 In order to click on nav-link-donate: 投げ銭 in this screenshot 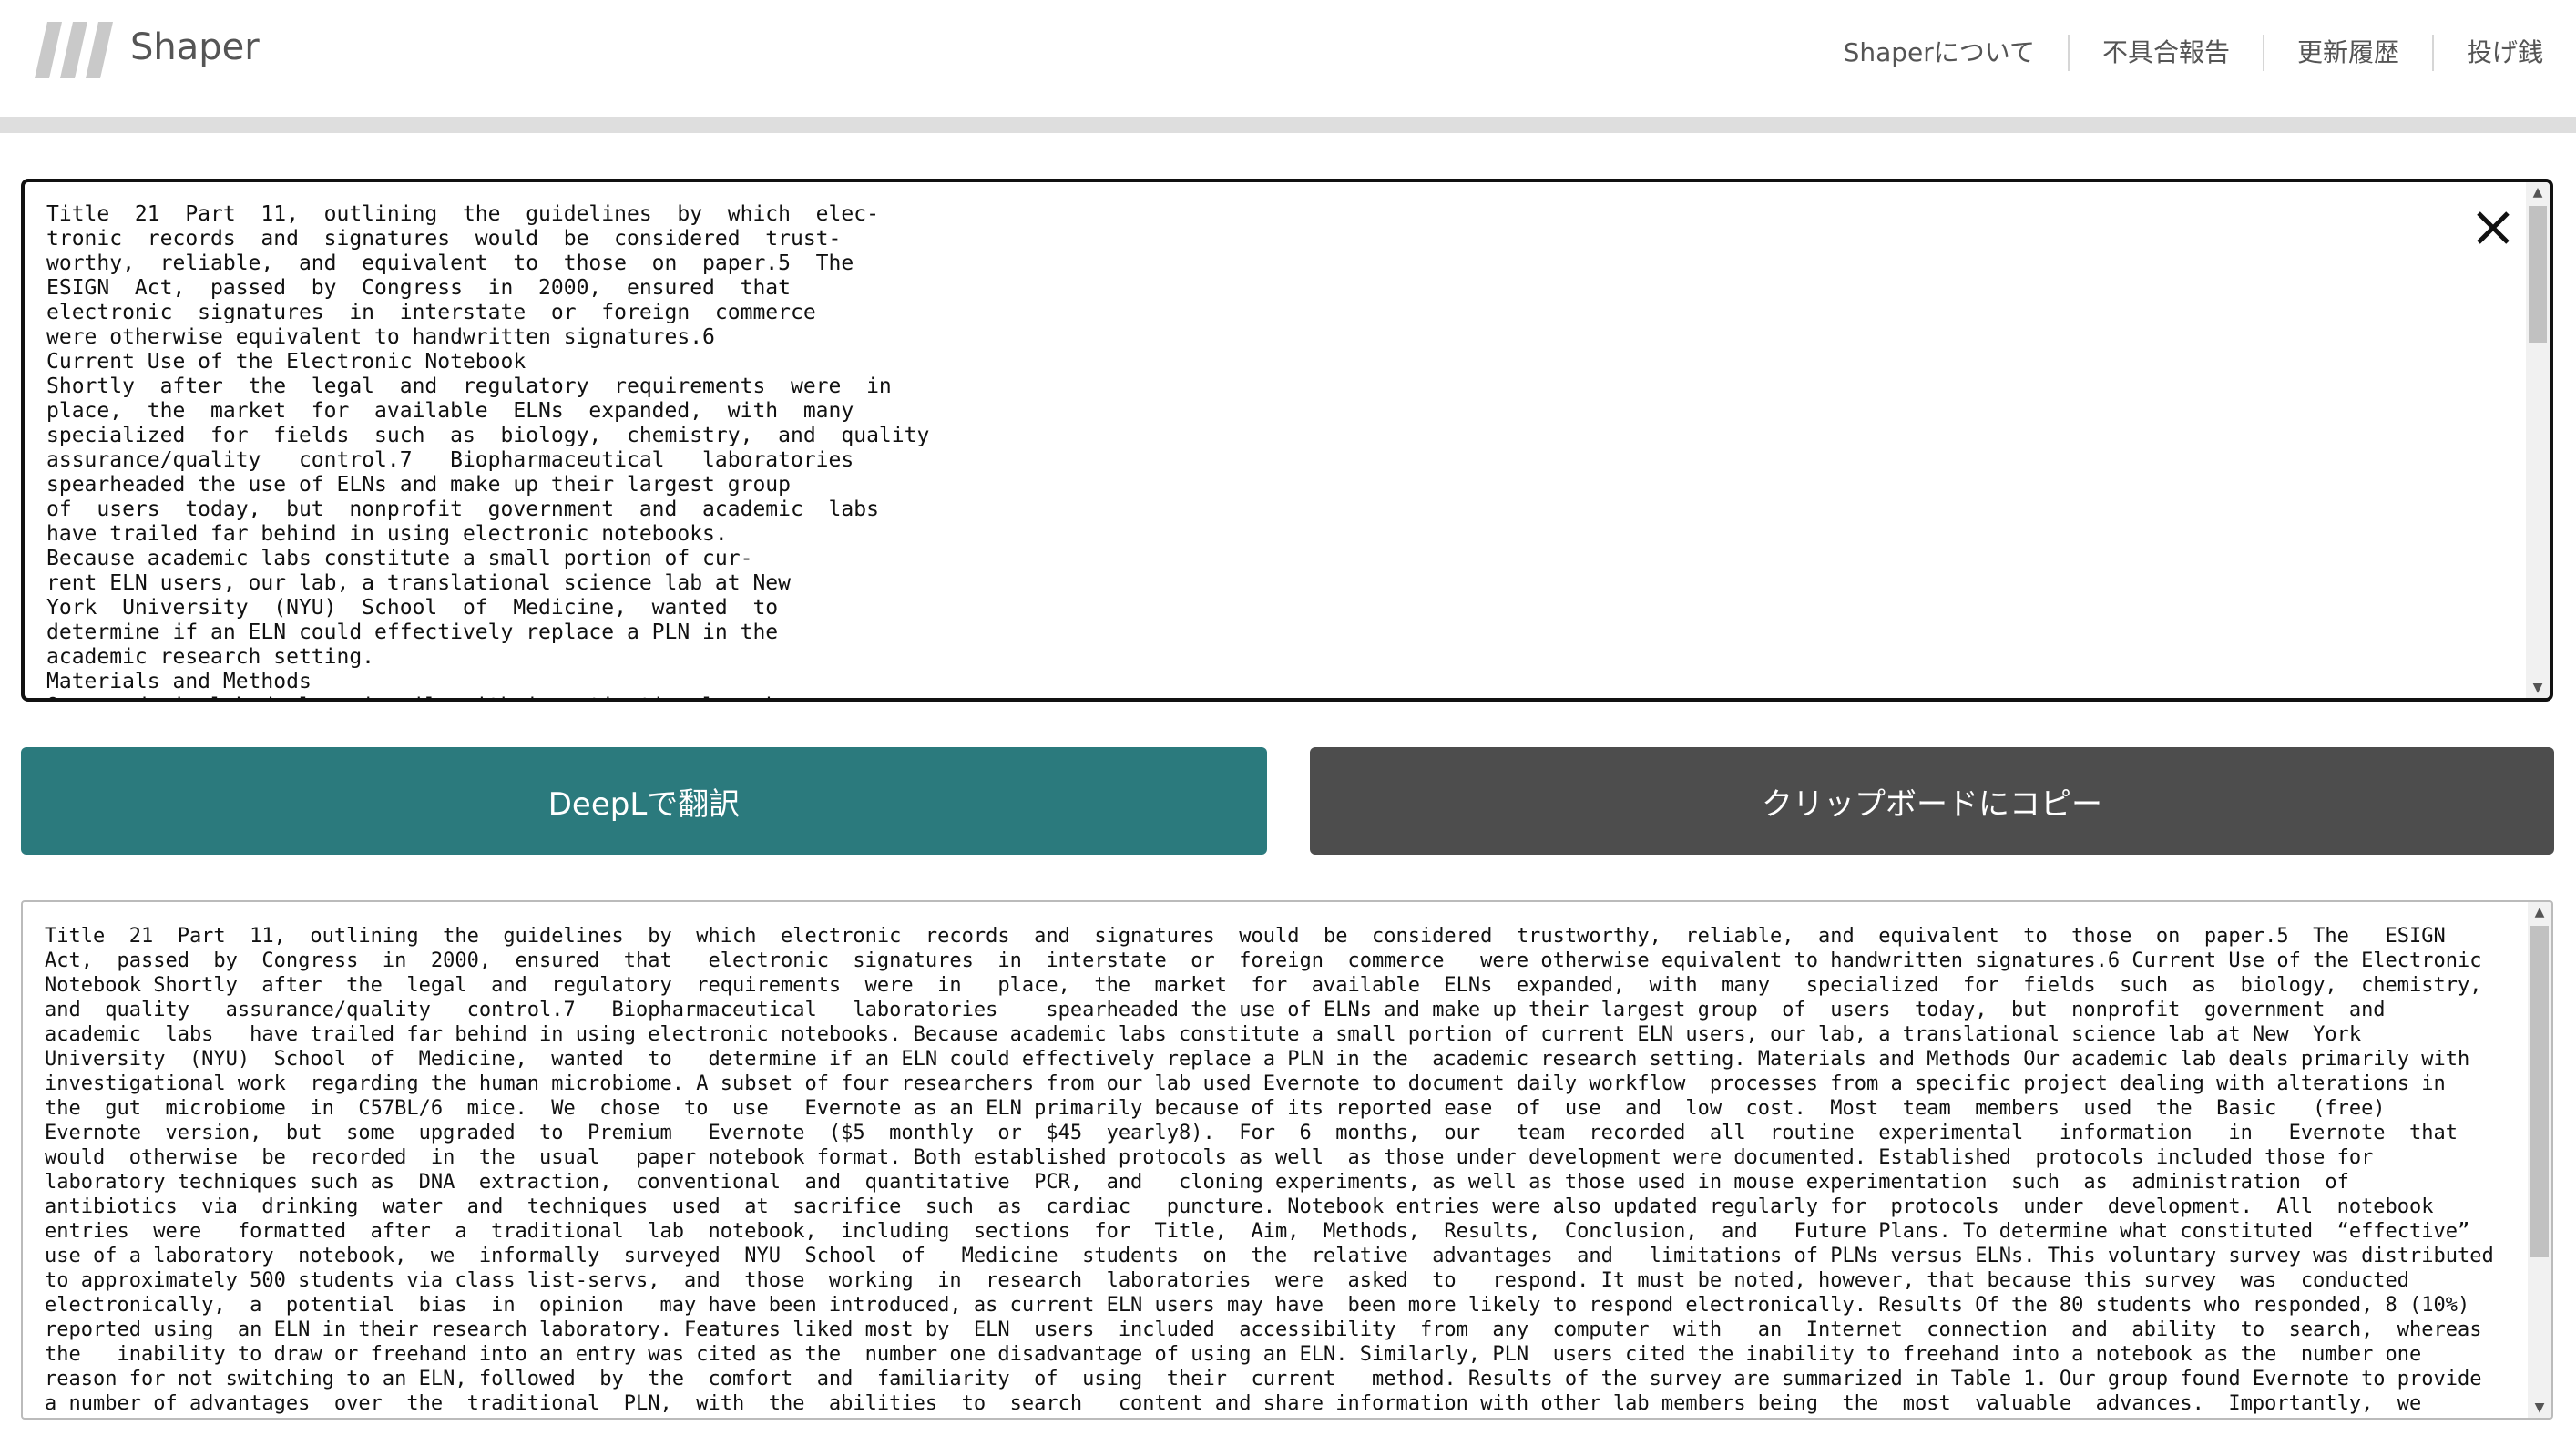, I will do `click(2503, 53)`.